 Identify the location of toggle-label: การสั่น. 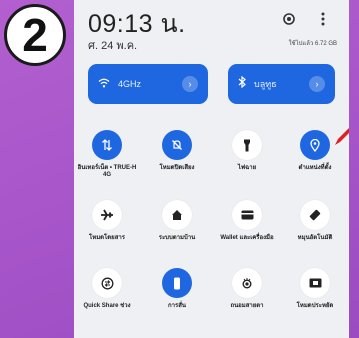
(177, 306).